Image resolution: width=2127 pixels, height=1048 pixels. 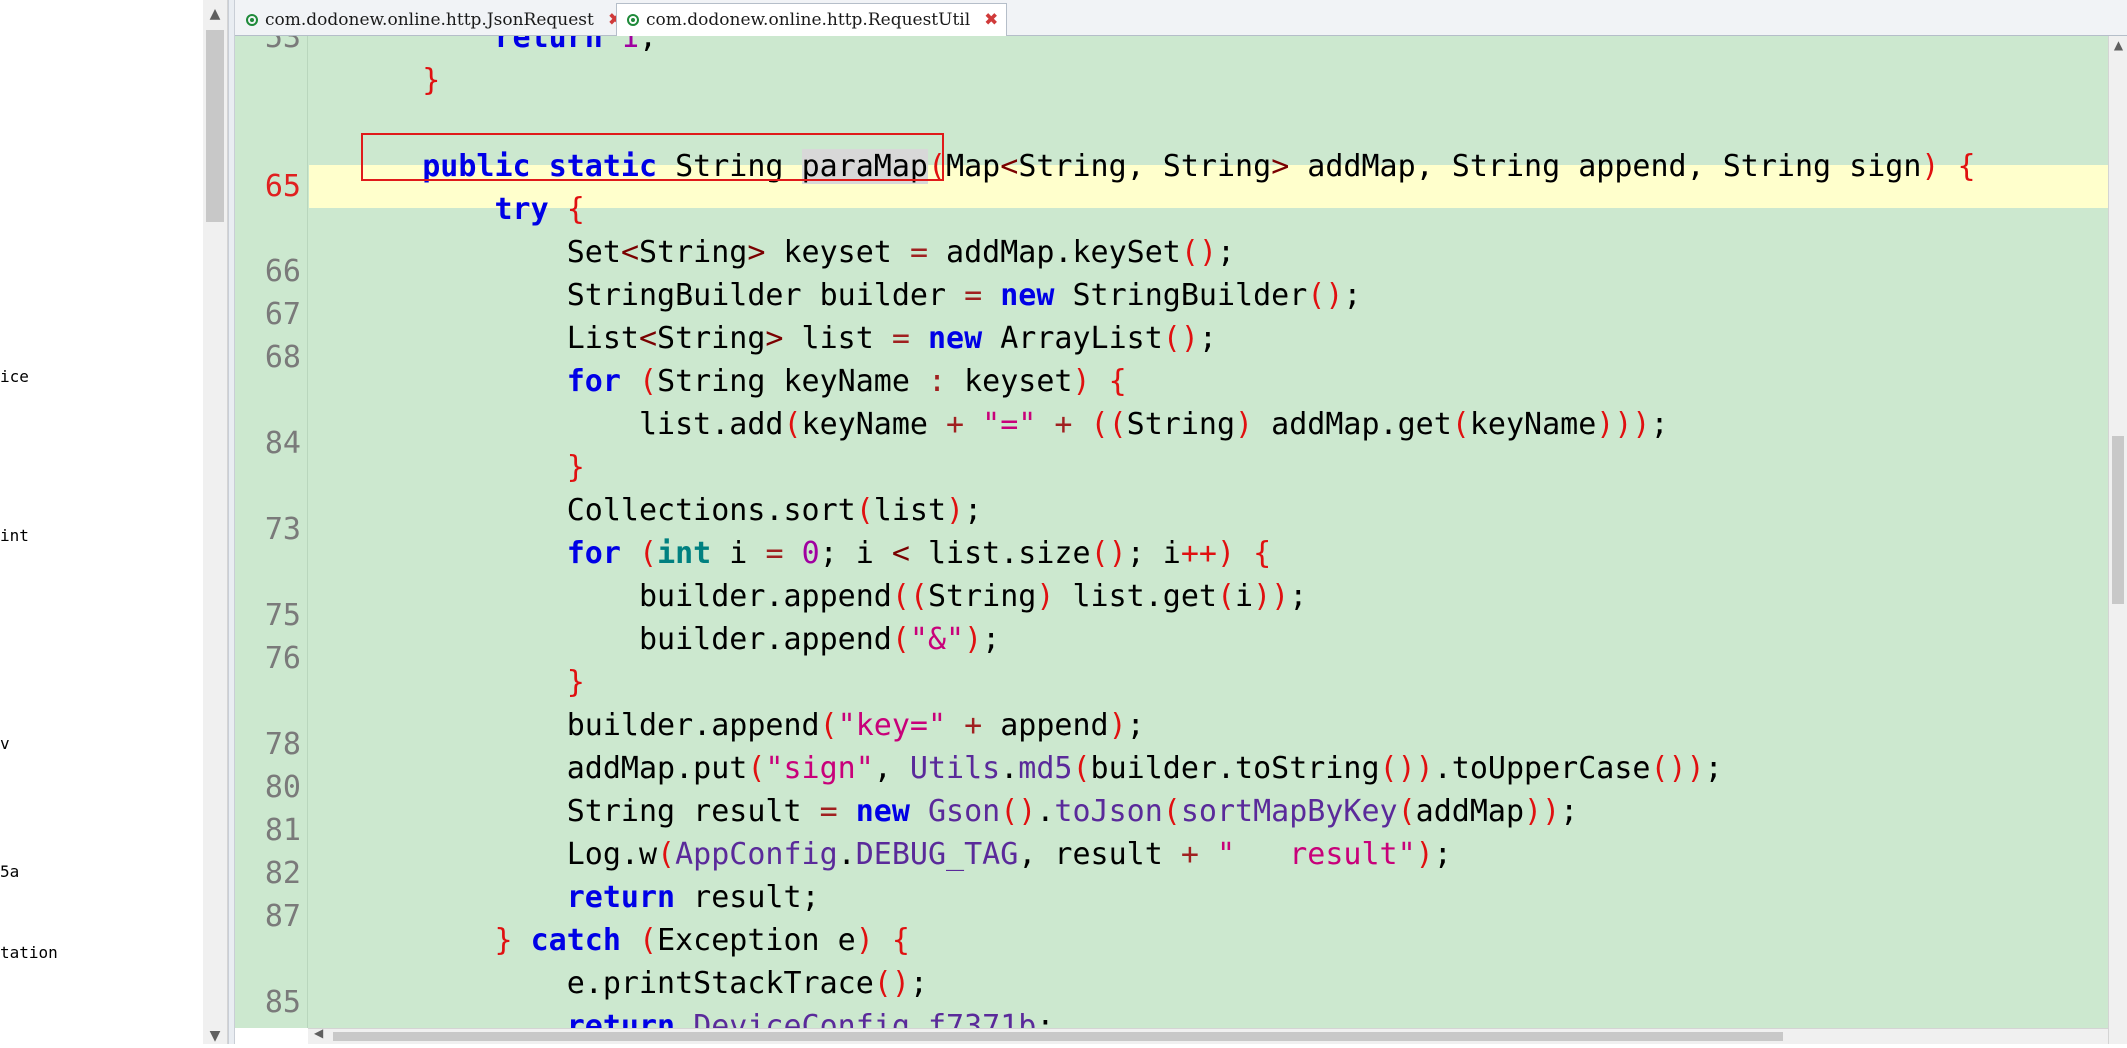 I want to click on editor-vertical-scrollbar: ▲, so click(x=2117, y=540).